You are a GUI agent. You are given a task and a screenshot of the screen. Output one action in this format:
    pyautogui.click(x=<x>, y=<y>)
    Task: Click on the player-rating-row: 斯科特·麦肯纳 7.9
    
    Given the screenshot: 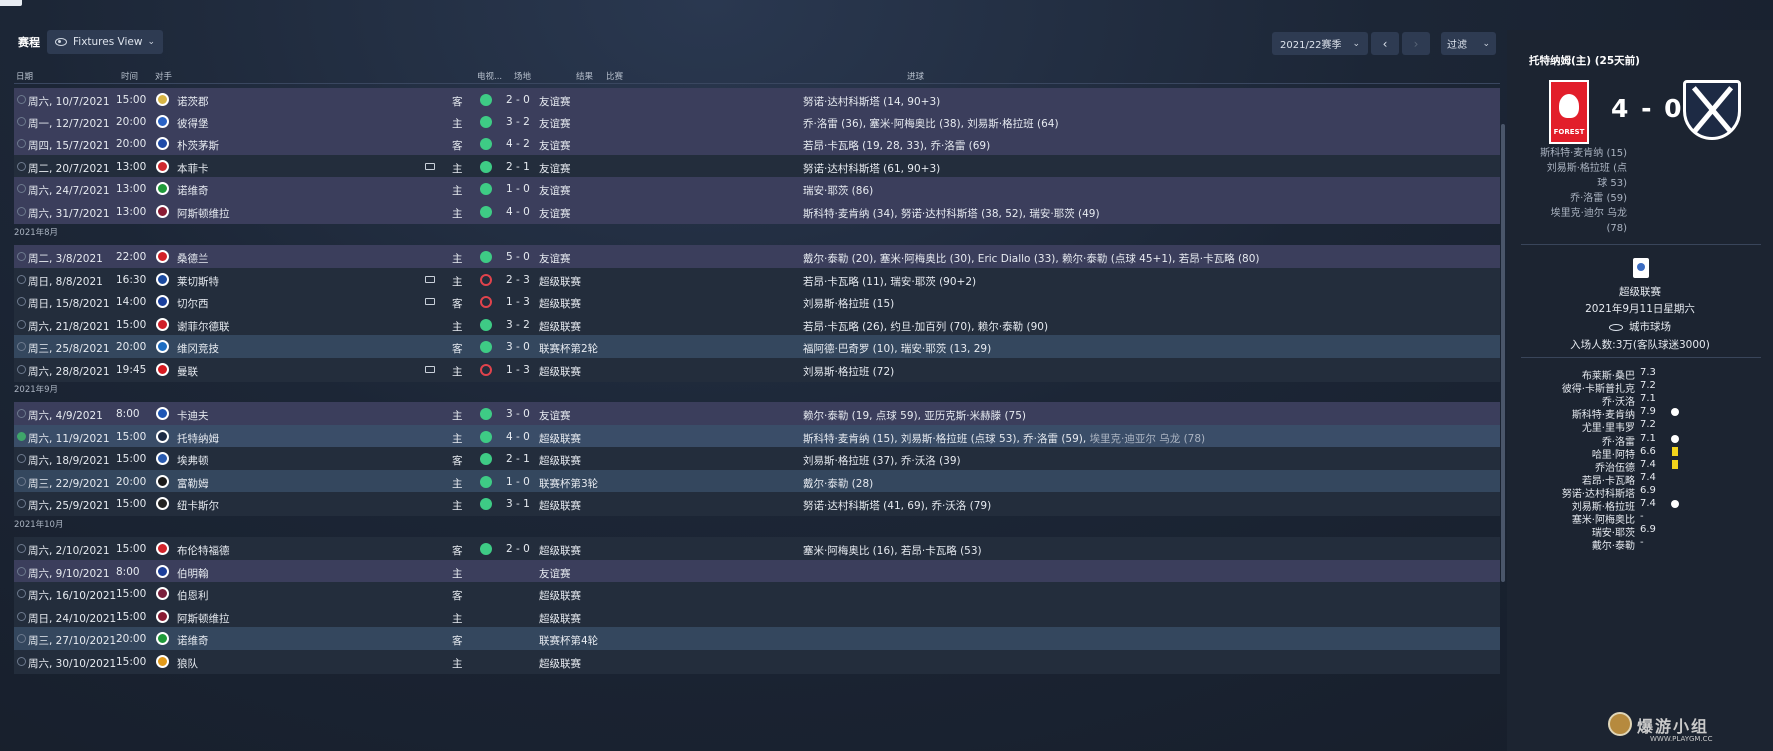 What is the action you would take?
    pyautogui.click(x=1640, y=413)
    